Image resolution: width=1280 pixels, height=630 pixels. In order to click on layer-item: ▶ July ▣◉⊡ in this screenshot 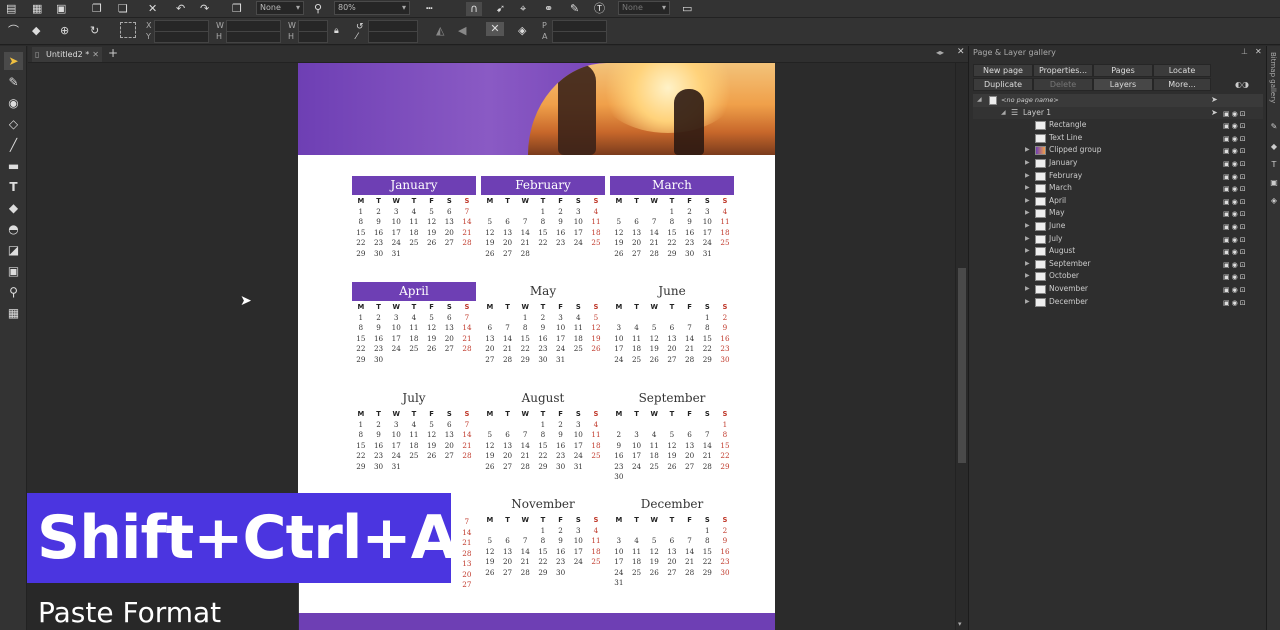, I will do `click(1118, 239)`.